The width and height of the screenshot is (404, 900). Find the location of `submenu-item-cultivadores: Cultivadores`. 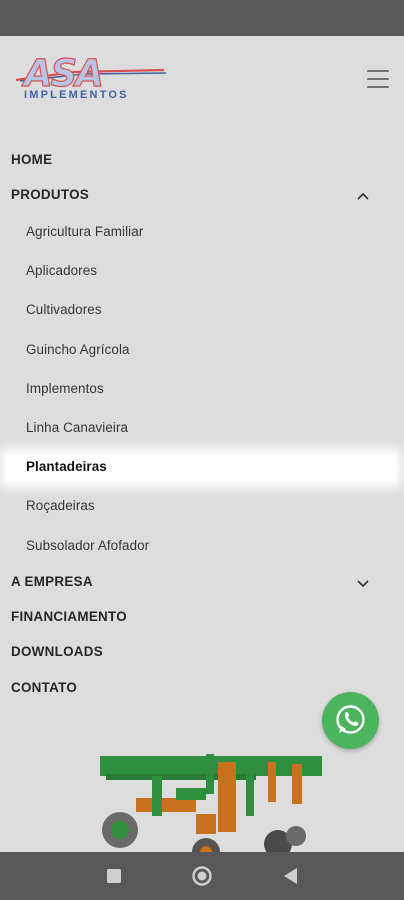

submenu-item-cultivadores: Cultivadores is located at coordinates (64, 310).